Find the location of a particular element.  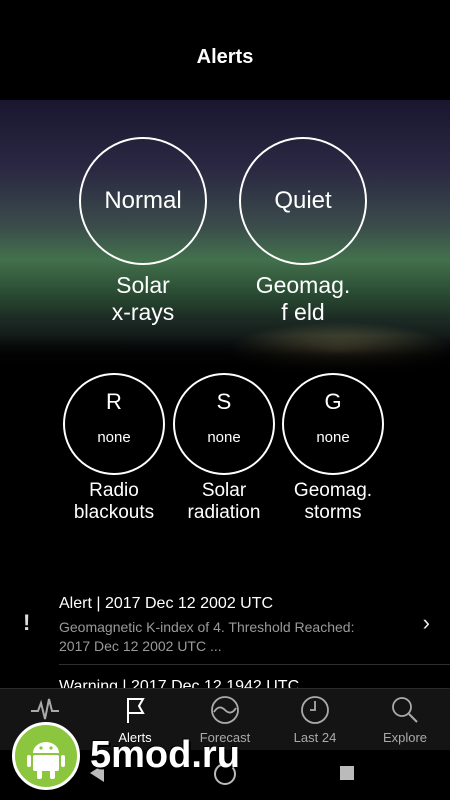

geomag-storms-circle: G none is located at coordinates (333, 424).